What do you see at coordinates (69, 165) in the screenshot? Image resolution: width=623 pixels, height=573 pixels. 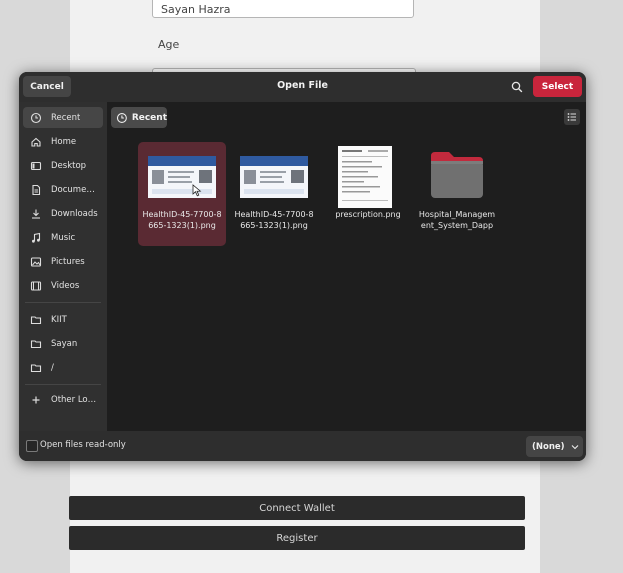 I see `sidebar-item-label: Desktop` at bounding box center [69, 165].